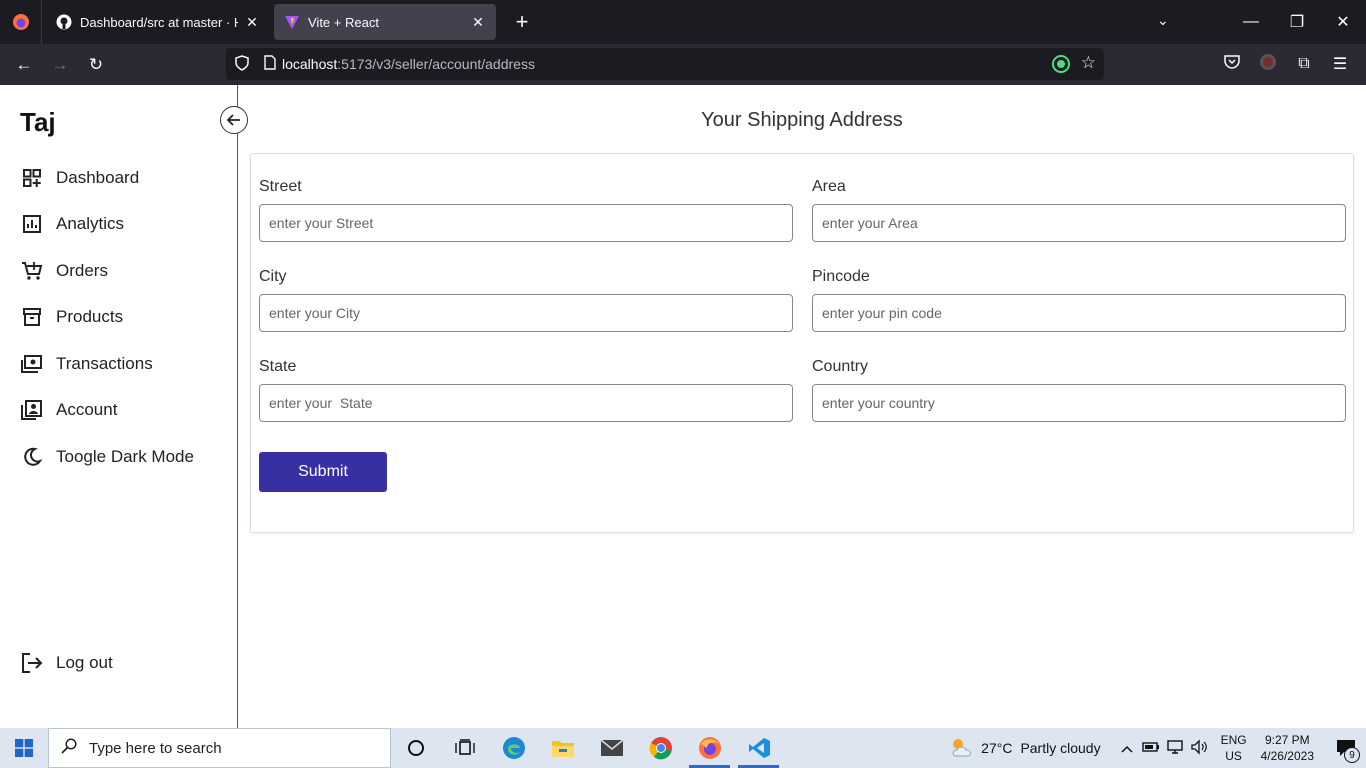  What do you see at coordinates (840, 366) in the screenshot?
I see `country-label: Country` at bounding box center [840, 366].